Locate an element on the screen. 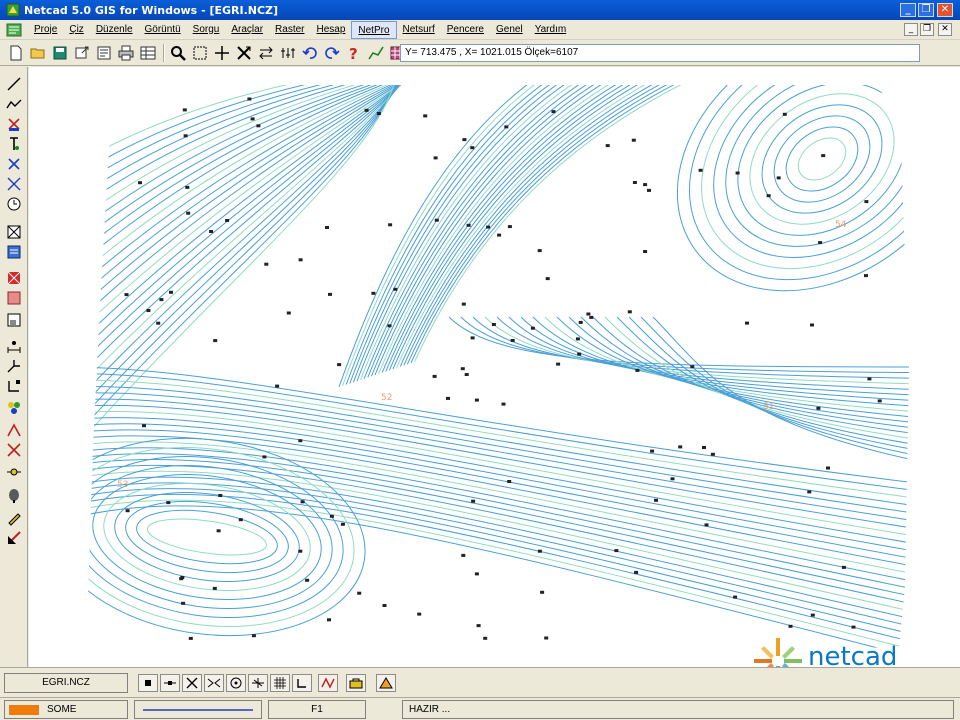 The height and width of the screenshot is (720, 960). menu-goruntu: Görüntü is located at coordinates (163, 30).